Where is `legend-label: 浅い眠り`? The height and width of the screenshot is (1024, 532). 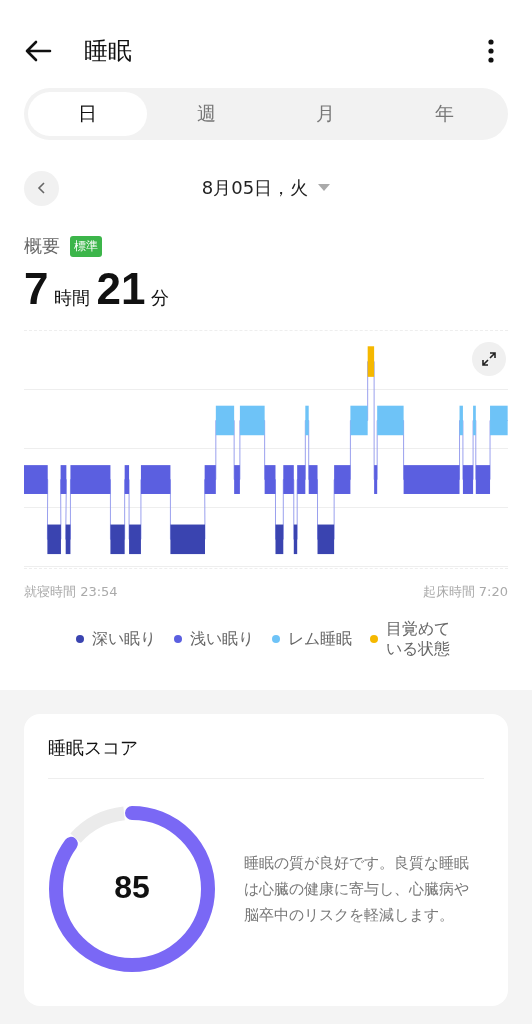 legend-label: 浅い眠り is located at coordinates (222, 639).